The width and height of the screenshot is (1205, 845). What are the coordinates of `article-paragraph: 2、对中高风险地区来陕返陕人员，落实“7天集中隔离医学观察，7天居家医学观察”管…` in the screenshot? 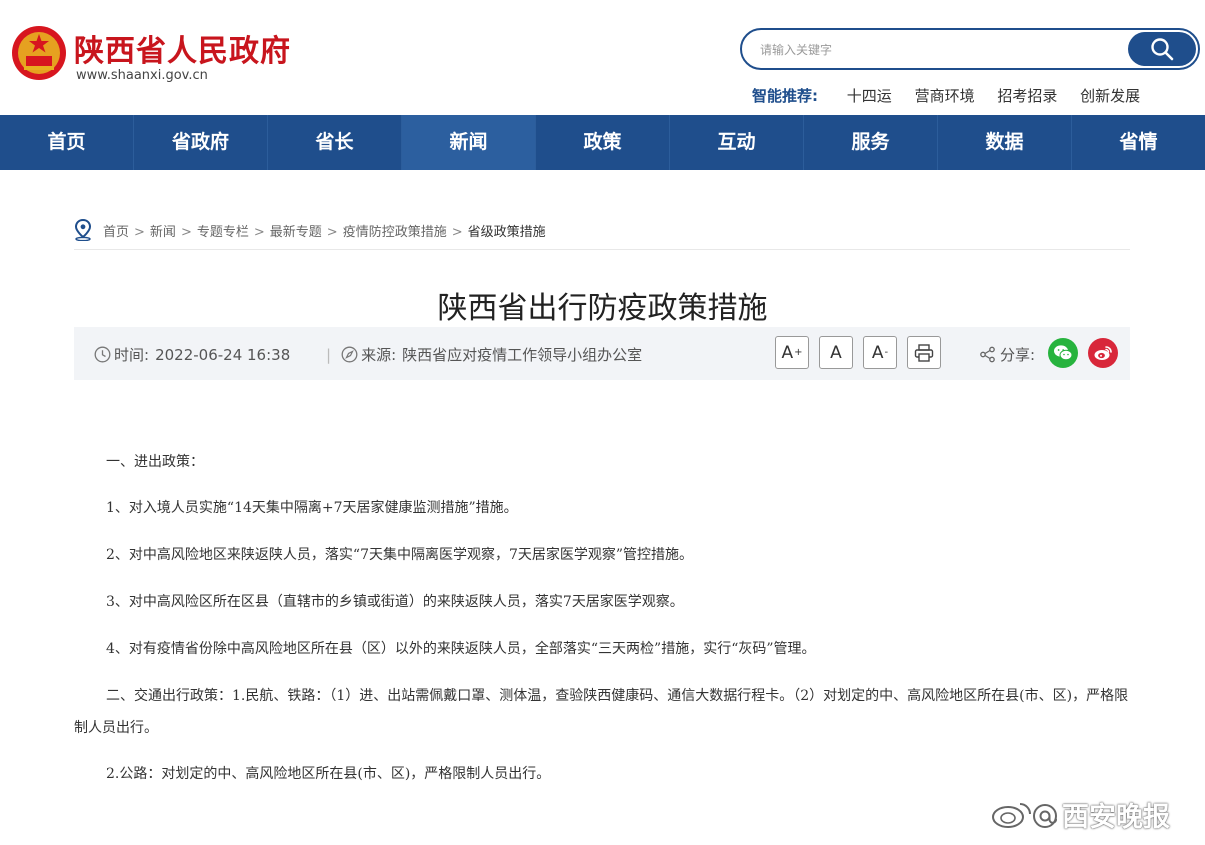 It's located at (400, 555).